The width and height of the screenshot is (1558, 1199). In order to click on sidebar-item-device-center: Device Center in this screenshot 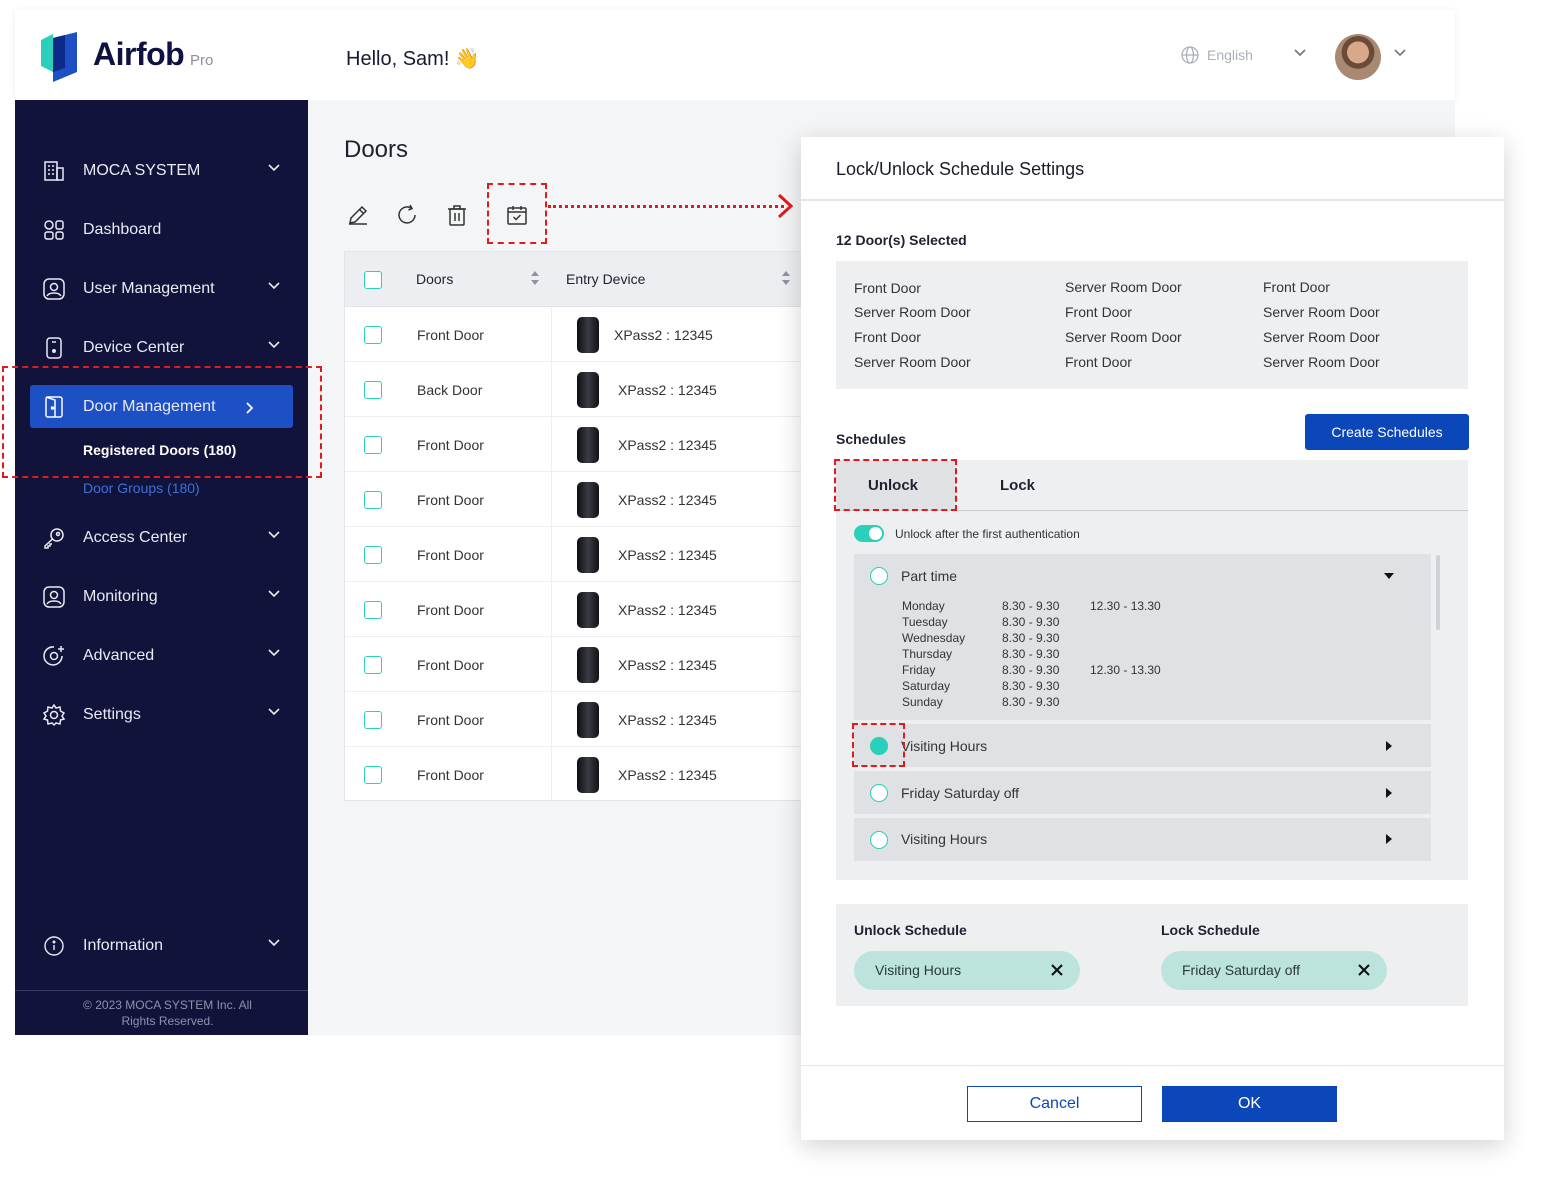, I will do `click(161, 348)`.